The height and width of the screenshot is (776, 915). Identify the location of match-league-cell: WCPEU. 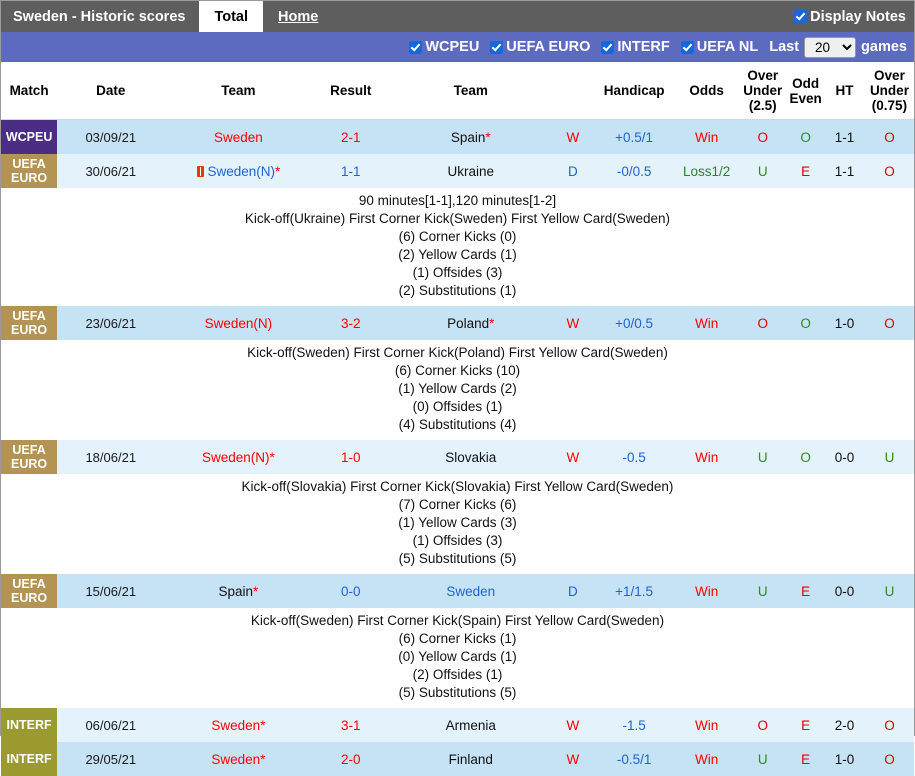
(29, 137).